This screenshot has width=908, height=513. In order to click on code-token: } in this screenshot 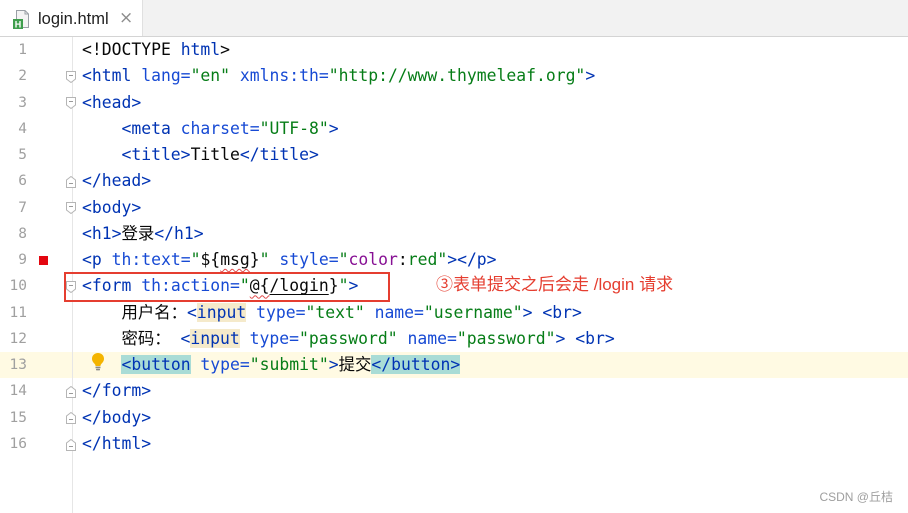, I will do `click(254, 260)`.